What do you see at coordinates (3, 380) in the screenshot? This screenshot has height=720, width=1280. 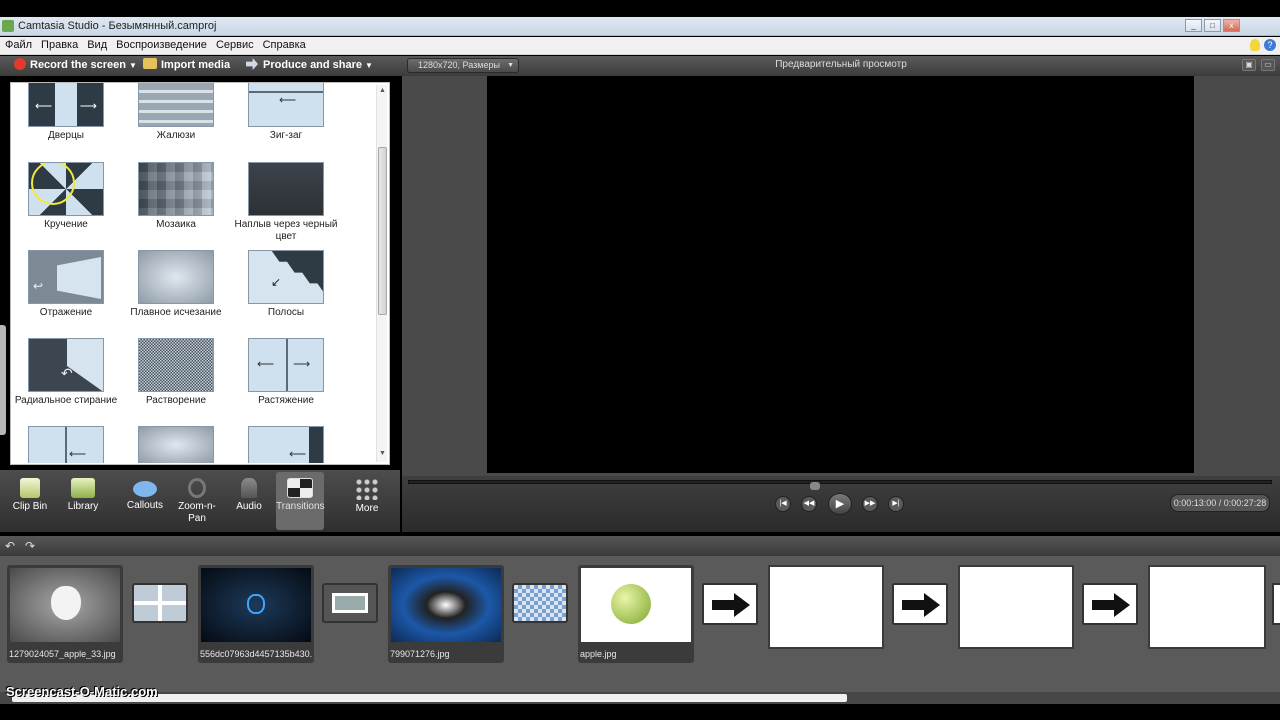 I see `panel-collapse-handle` at bounding box center [3, 380].